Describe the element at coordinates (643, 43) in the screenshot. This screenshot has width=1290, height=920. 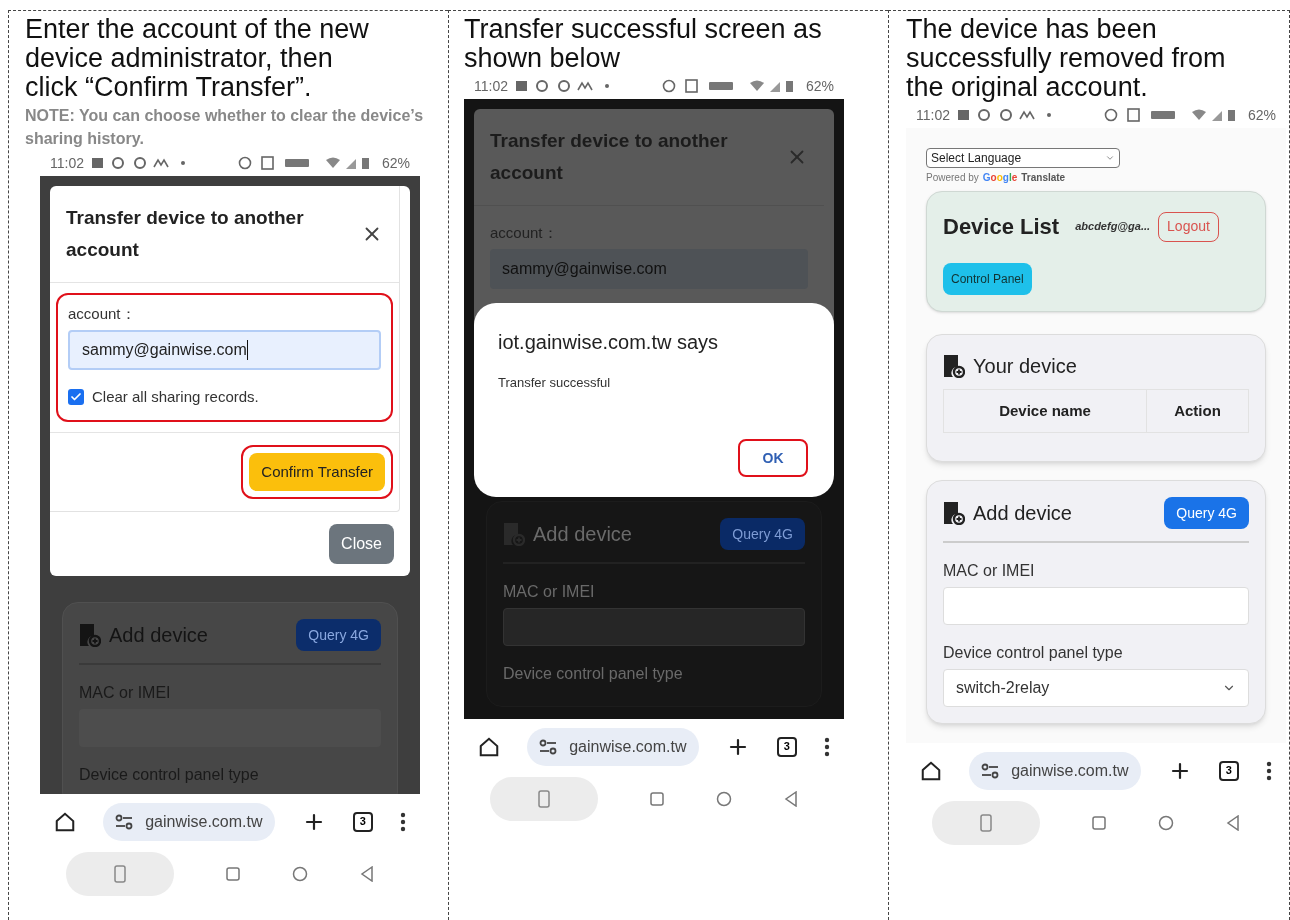
I see `step-caption: Transfer successful screen as shown below` at that location.